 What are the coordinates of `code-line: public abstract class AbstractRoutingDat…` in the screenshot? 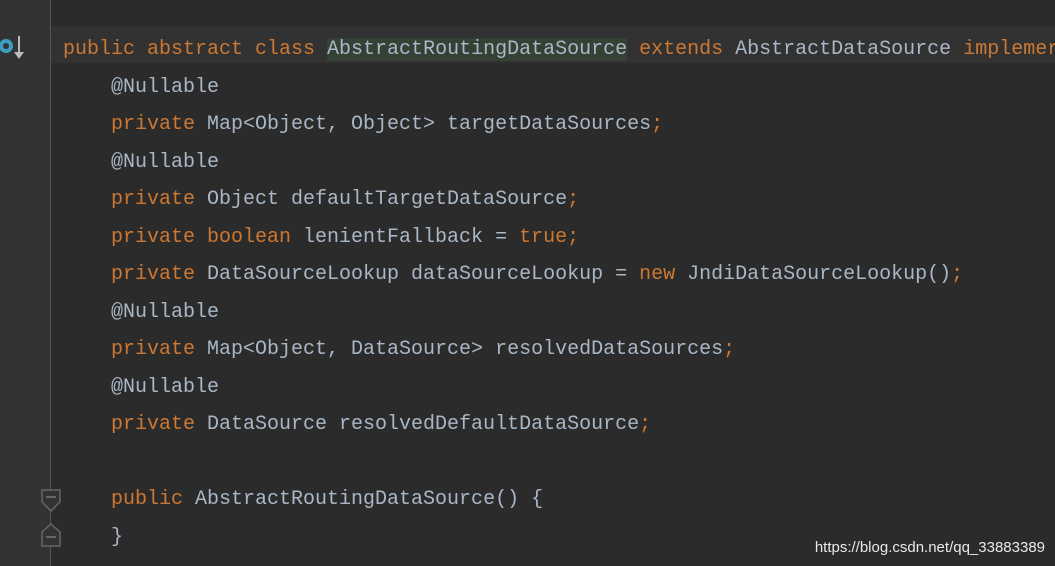 It's located at (559, 50).